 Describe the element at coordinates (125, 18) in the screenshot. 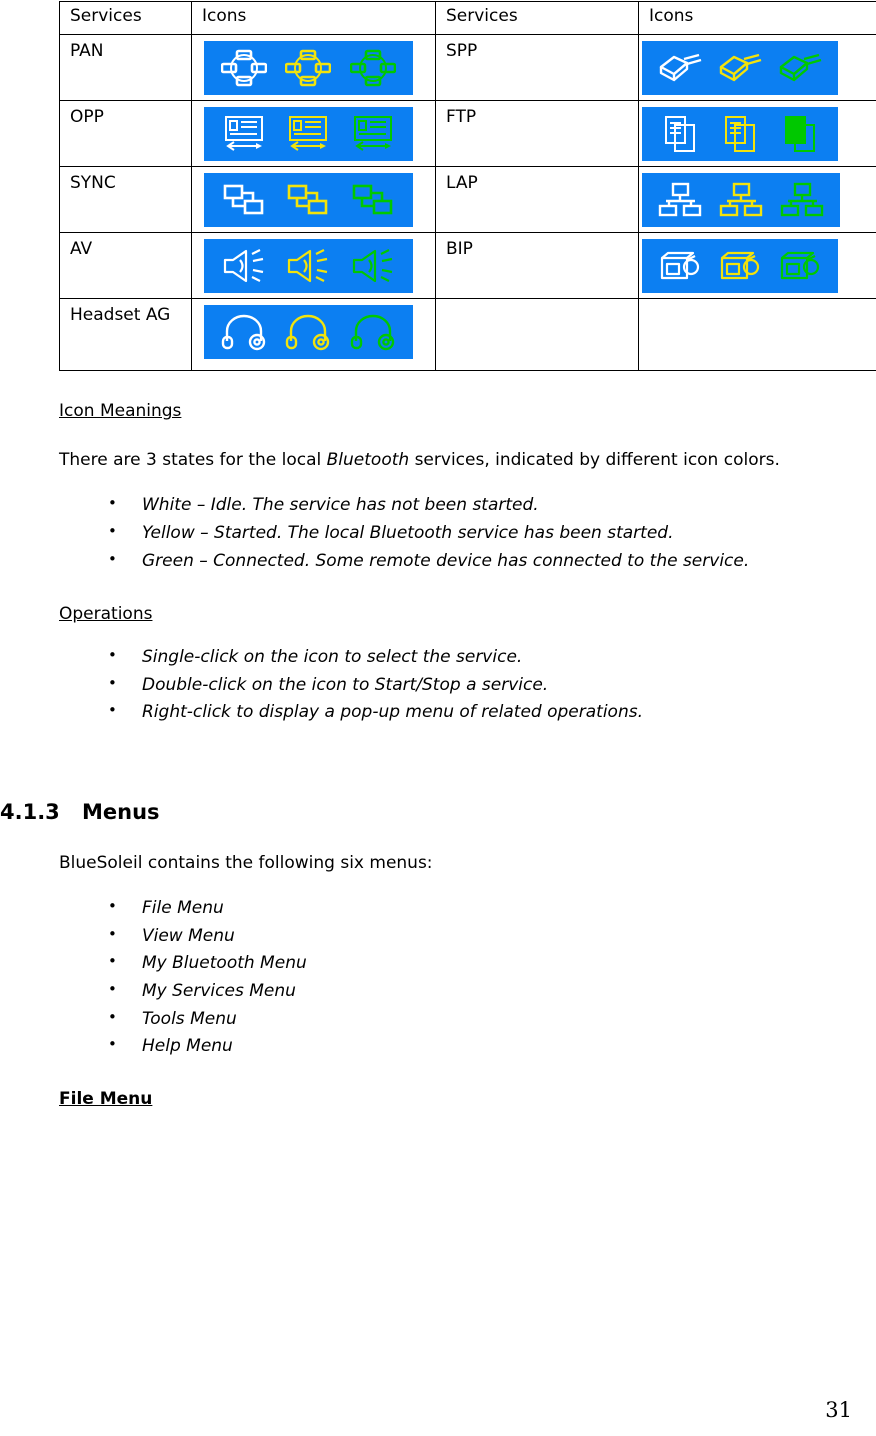

I see `header-cell-services-1: Services` at that location.